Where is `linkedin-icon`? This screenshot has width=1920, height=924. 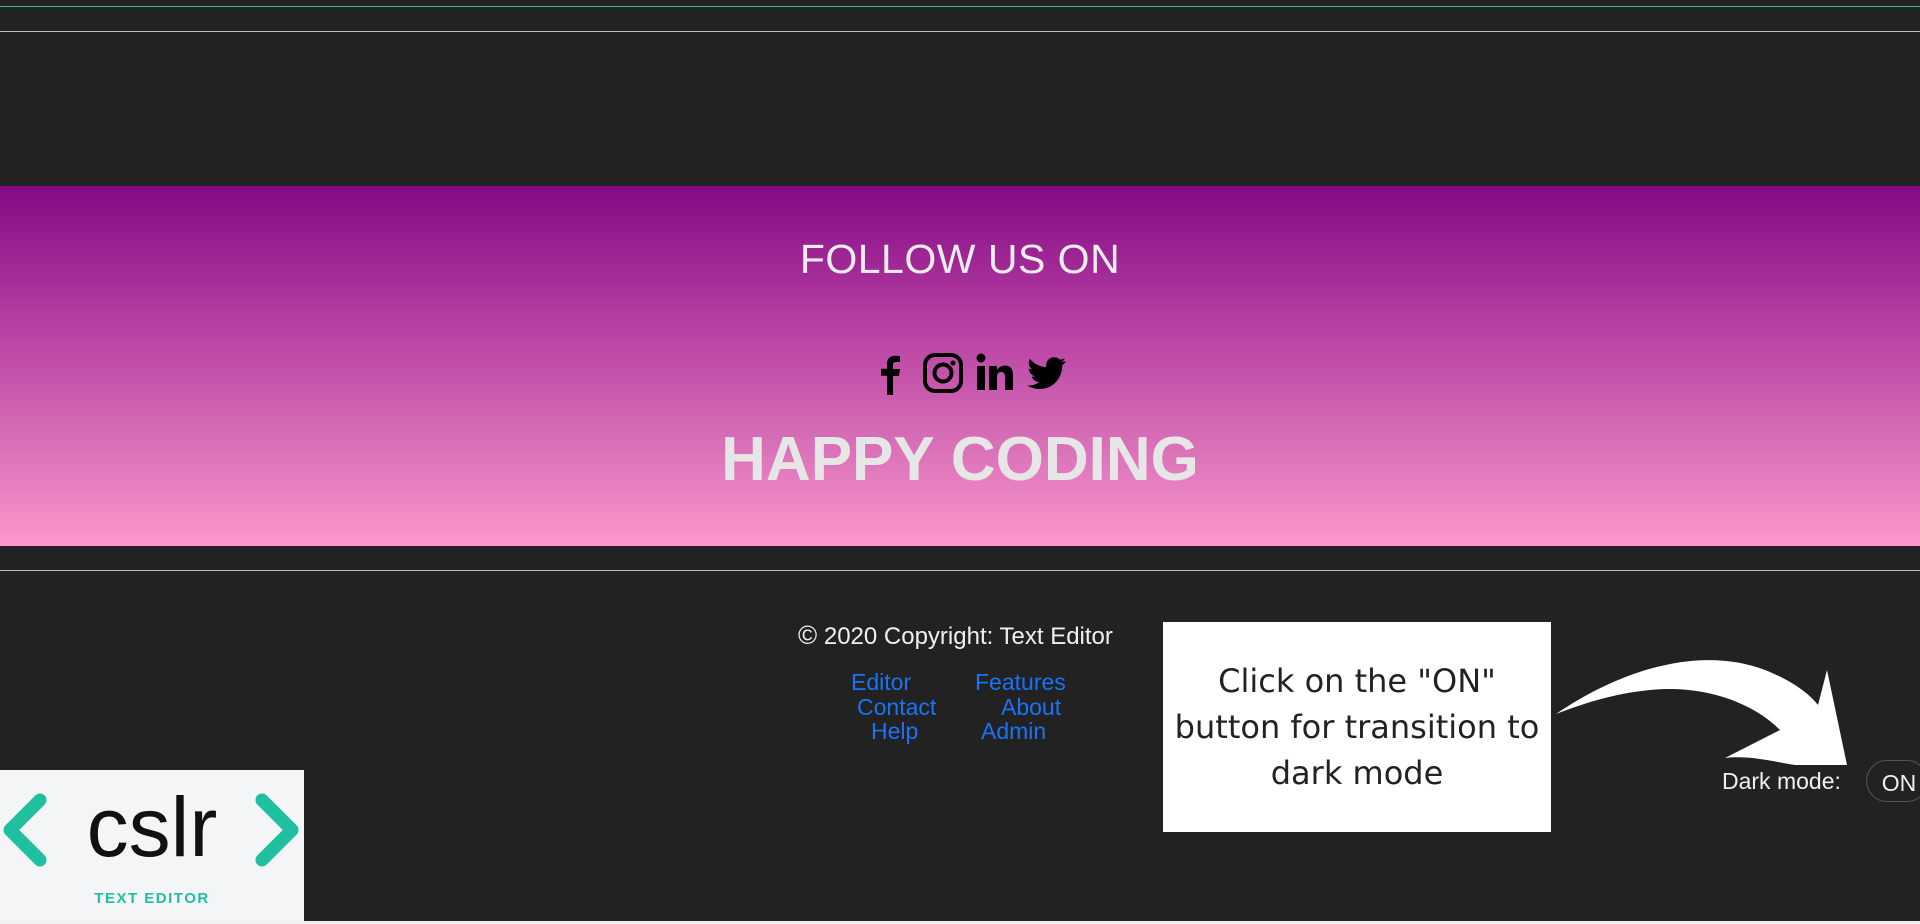 linkedin-icon is located at coordinates (995, 373).